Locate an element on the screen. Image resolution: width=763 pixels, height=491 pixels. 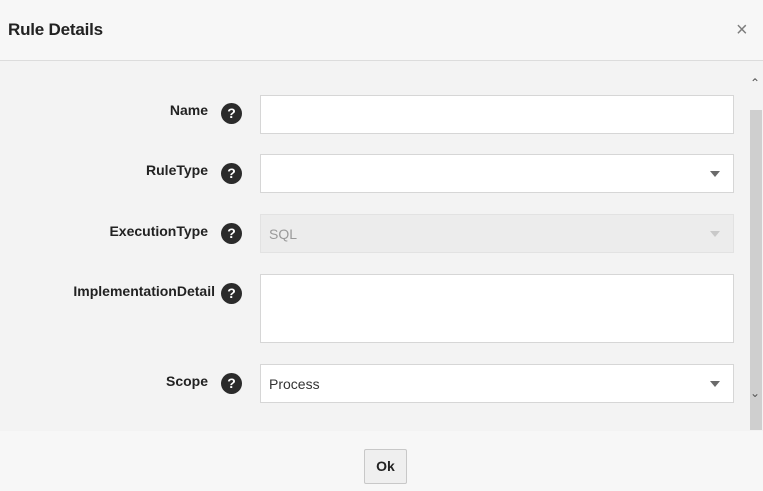
executiontype-select: SQL is located at coordinates (497, 233).